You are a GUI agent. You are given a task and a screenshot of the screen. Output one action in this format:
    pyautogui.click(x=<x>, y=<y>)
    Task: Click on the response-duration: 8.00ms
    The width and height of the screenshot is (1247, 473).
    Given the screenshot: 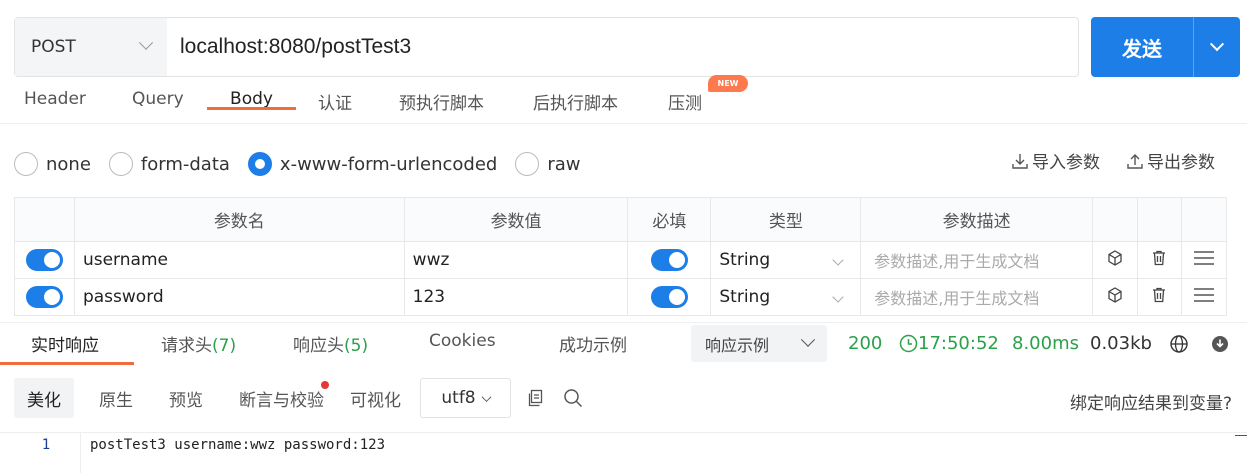 What is the action you would take?
    pyautogui.click(x=1045, y=343)
    